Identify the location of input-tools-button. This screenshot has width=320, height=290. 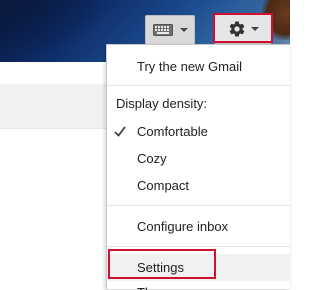
(170, 30).